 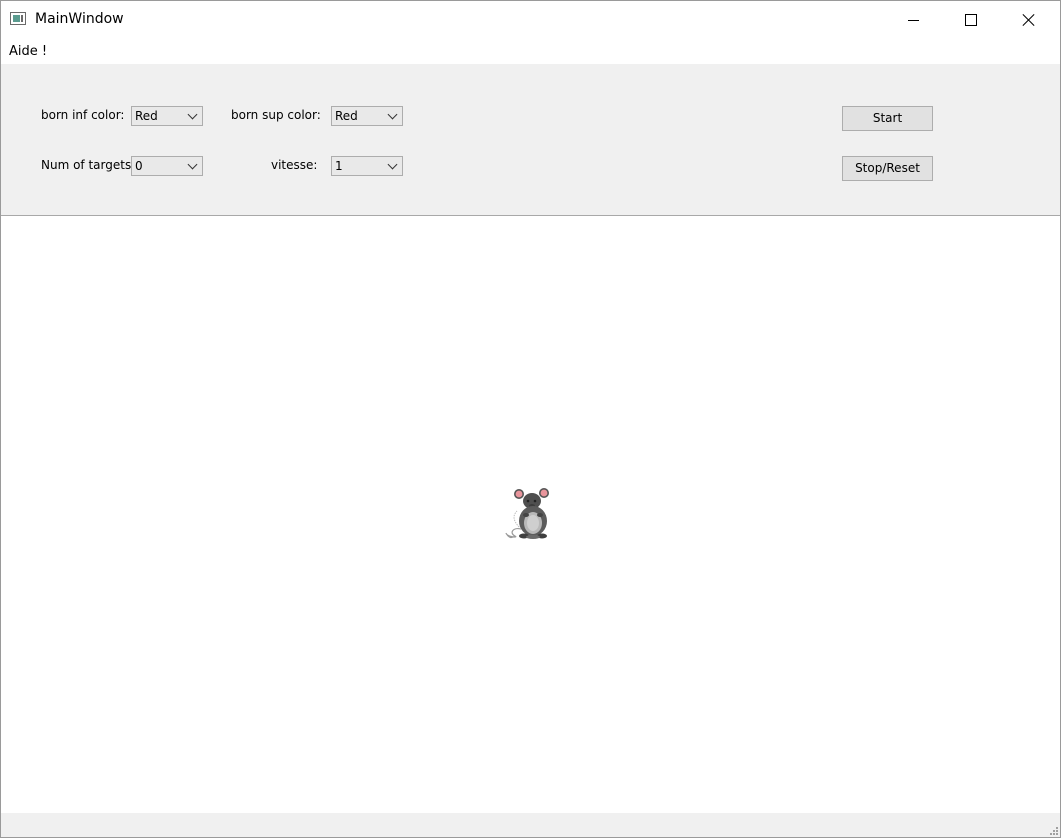 I want to click on window-title: MainWindow, so click(x=79, y=19).